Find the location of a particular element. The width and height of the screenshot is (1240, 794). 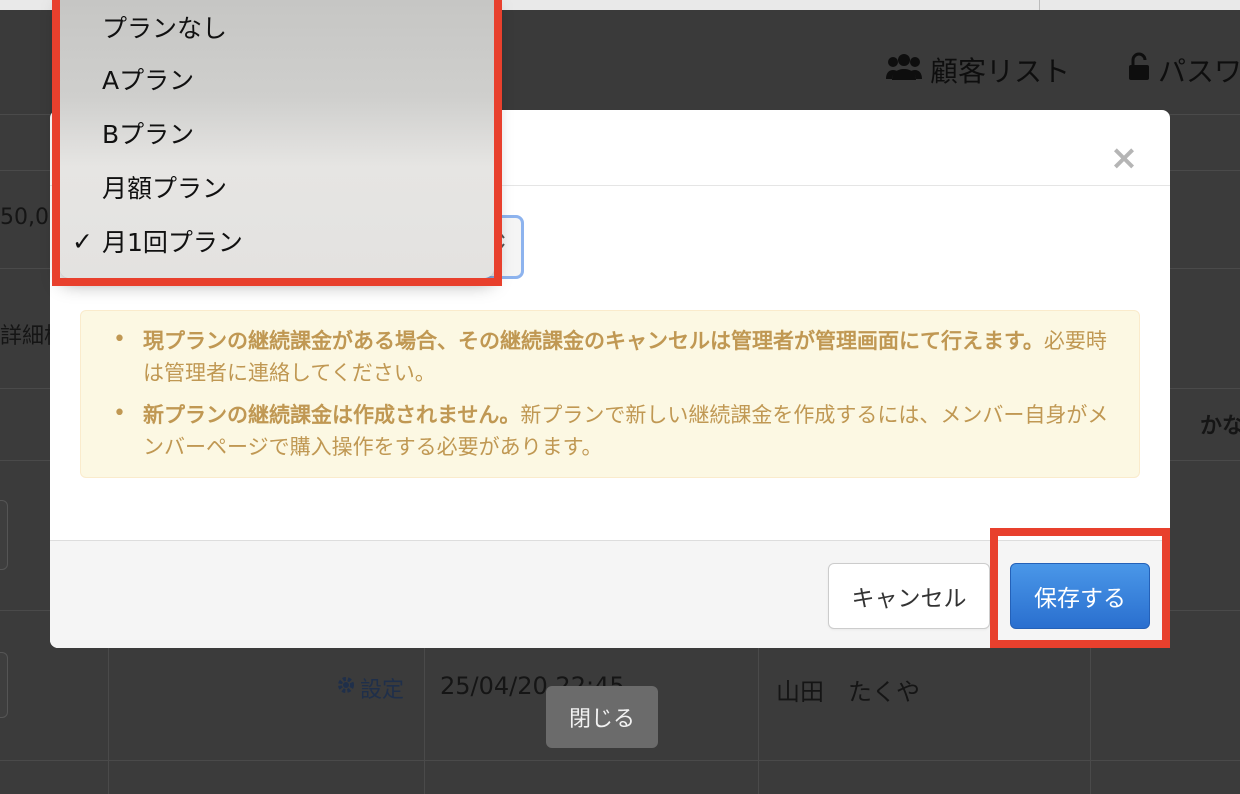

select-arrows-icon is located at coordinates (500, 244).